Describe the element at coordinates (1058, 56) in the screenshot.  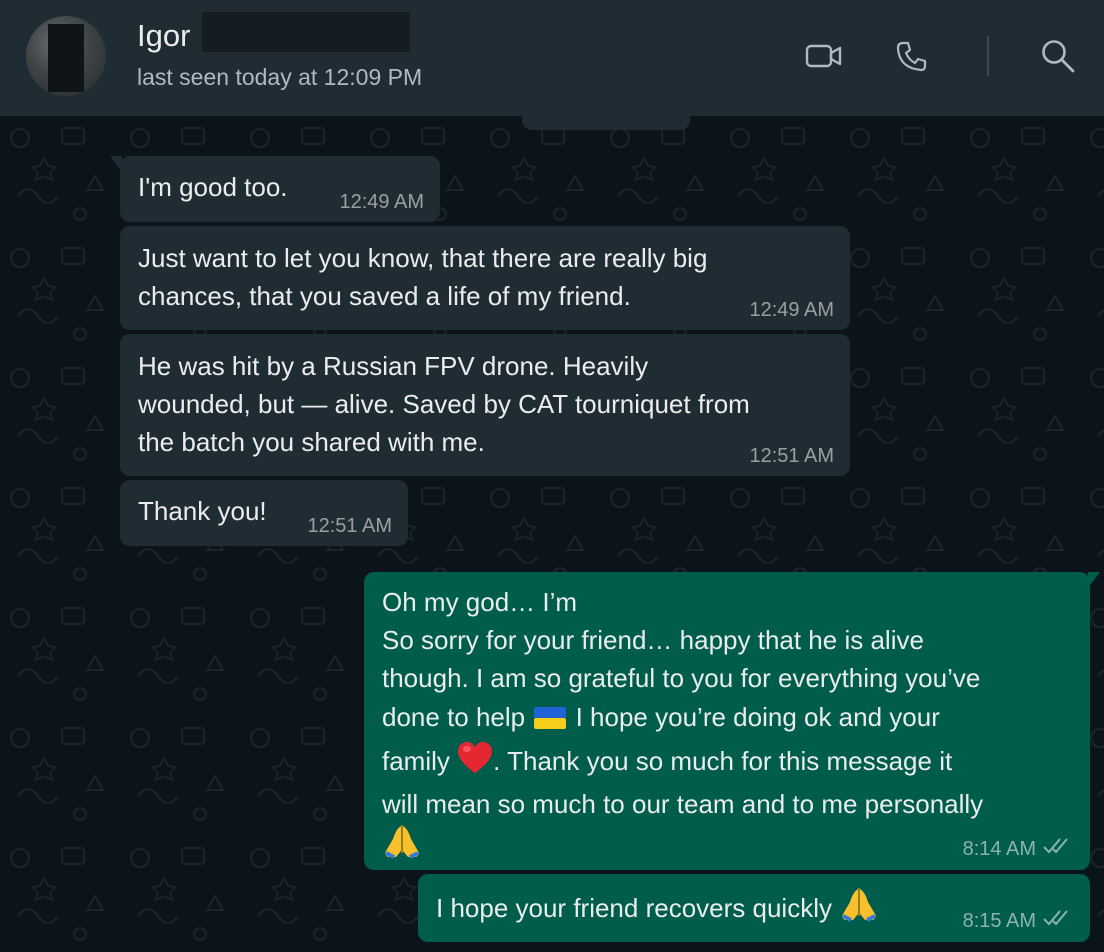
I see `search-icon` at that location.